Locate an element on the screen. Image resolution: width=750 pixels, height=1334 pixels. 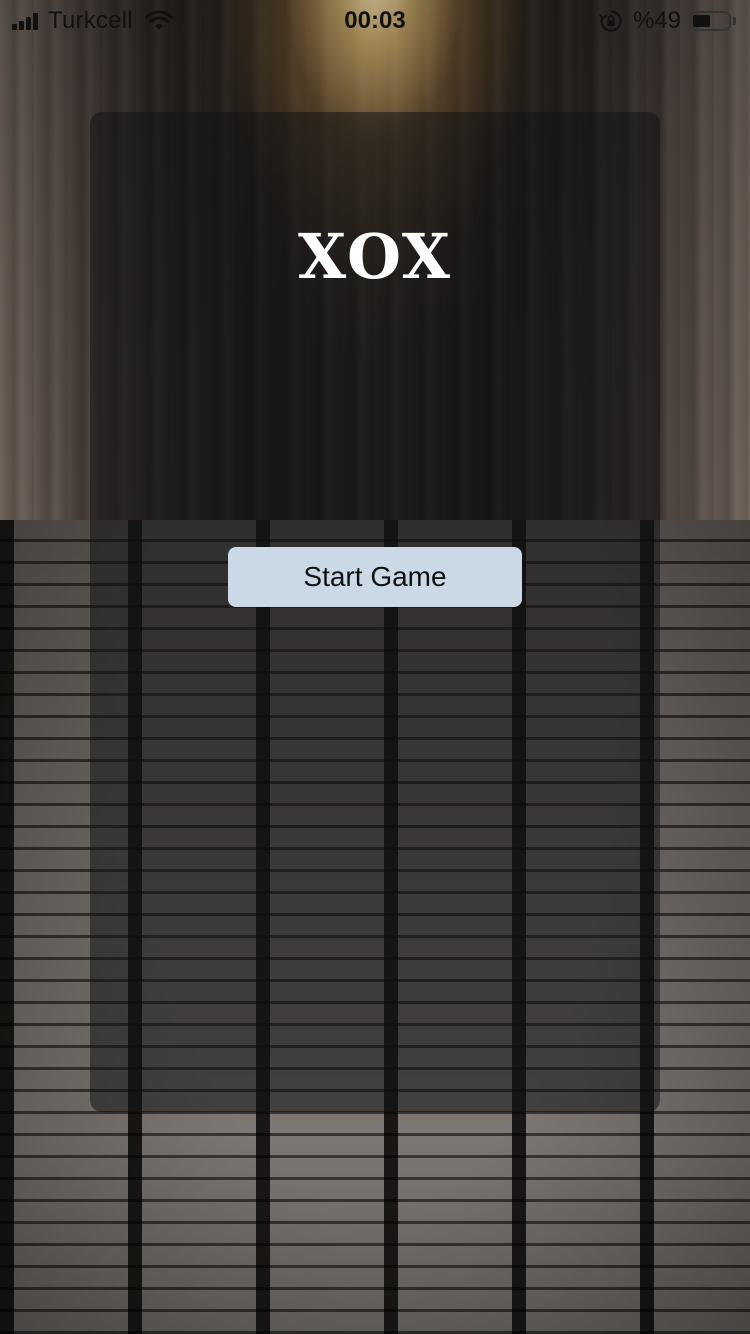
rotation-lock-icon is located at coordinates (610, 21).